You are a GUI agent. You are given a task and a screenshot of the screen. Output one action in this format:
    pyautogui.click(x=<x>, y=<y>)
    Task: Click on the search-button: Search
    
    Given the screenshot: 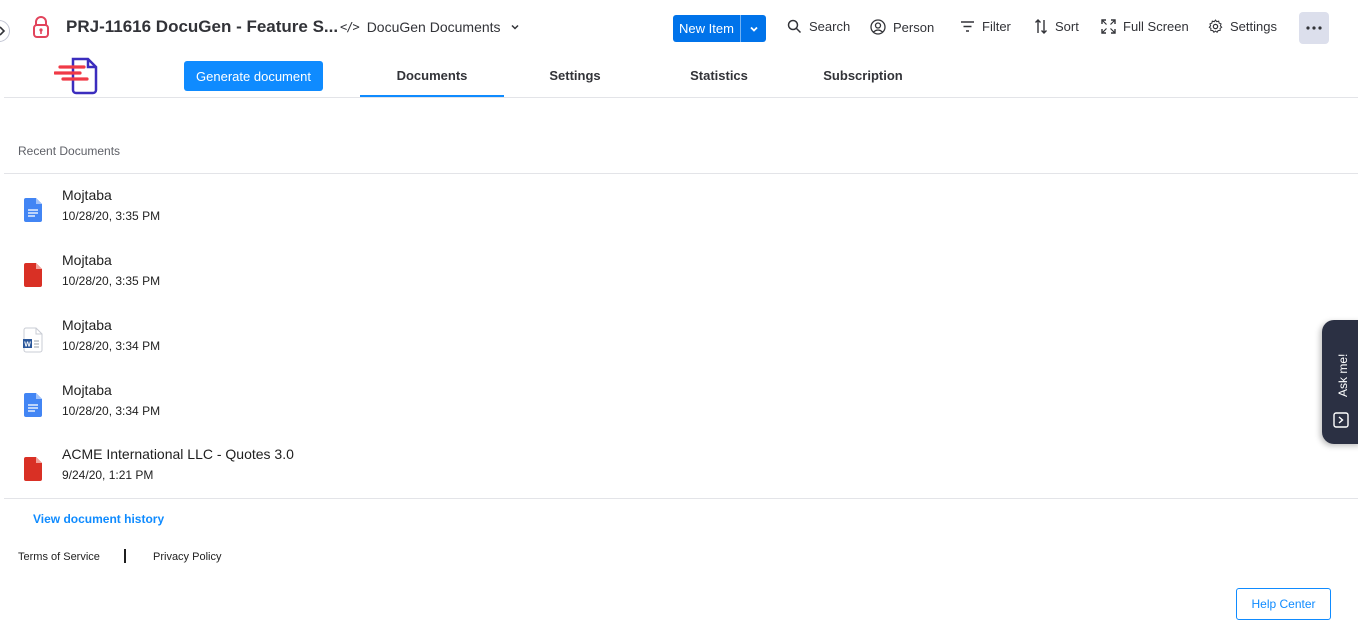 What is the action you would take?
    pyautogui.click(x=818, y=26)
    